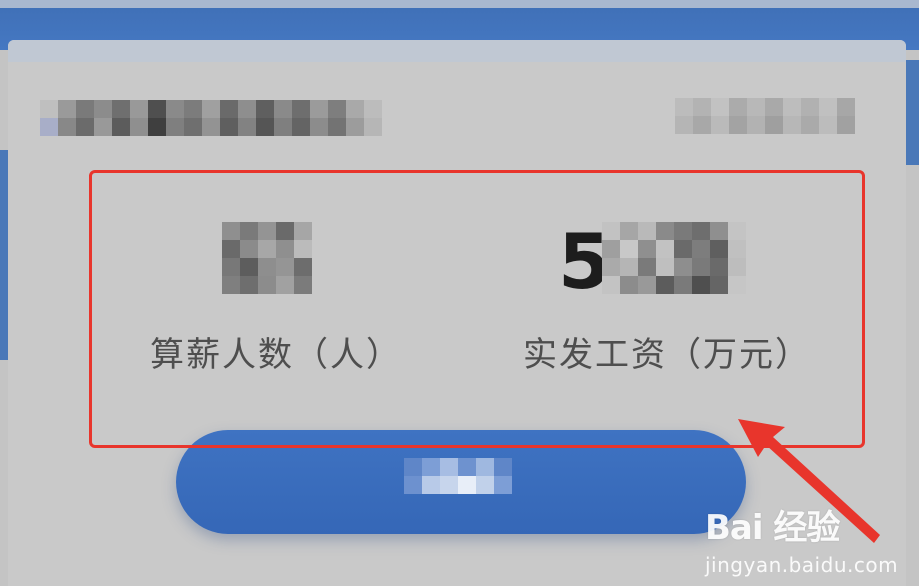 Image resolution: width=919 pixels, height=586 pixels. What do you see at coordinates (457, 51) in the screenshot?
I see `card-header-bar` at bounding box center [457, 51].